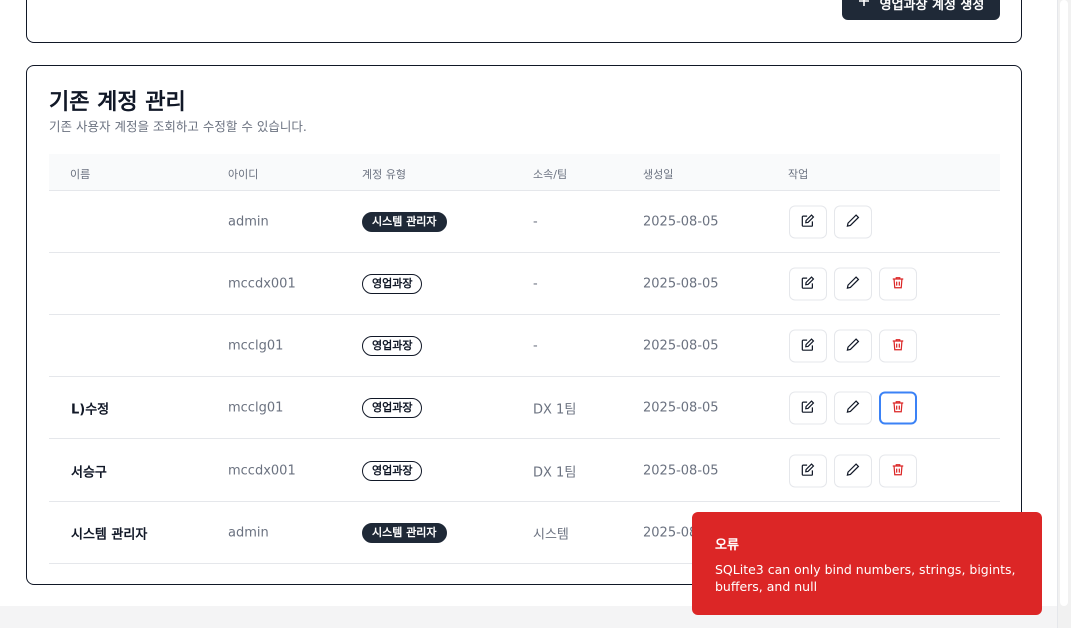 The width and height of the screenshot is (1071, 628). I want to click on table-row: mccdx001 영업과장 - 2025-08-05, so click(524, 284).